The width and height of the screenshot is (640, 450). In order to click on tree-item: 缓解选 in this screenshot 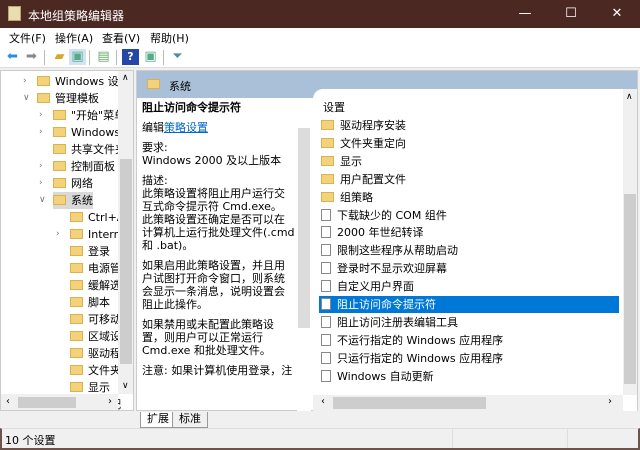, I will do `click(95, 285)`.